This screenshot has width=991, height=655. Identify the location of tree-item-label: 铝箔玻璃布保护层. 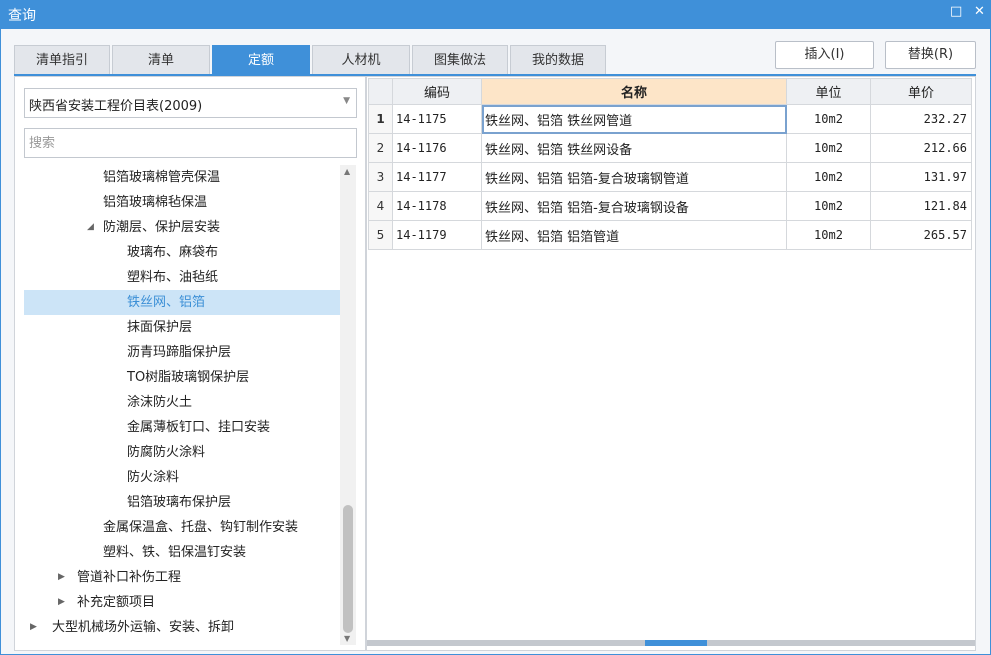
(179, 502).